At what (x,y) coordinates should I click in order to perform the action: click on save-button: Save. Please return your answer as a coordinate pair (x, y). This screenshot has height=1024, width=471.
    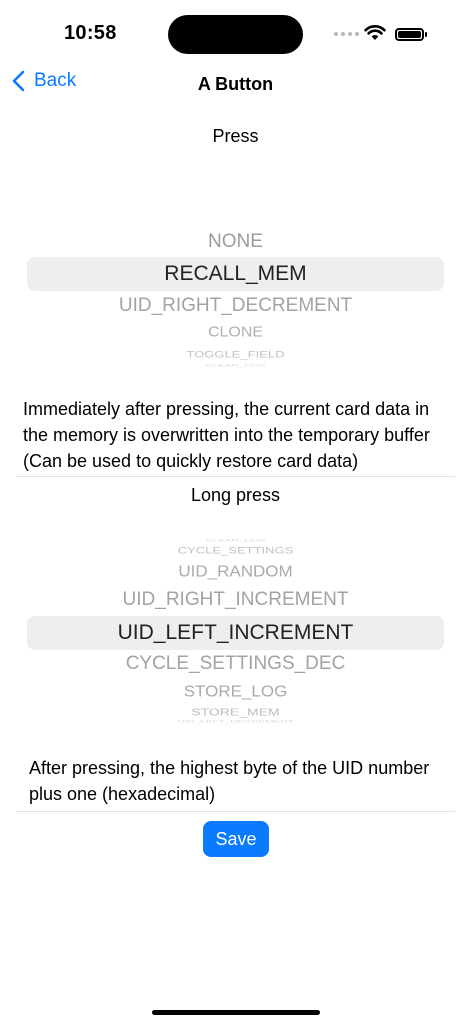
    Looking at the image, I should click on (236, 839).